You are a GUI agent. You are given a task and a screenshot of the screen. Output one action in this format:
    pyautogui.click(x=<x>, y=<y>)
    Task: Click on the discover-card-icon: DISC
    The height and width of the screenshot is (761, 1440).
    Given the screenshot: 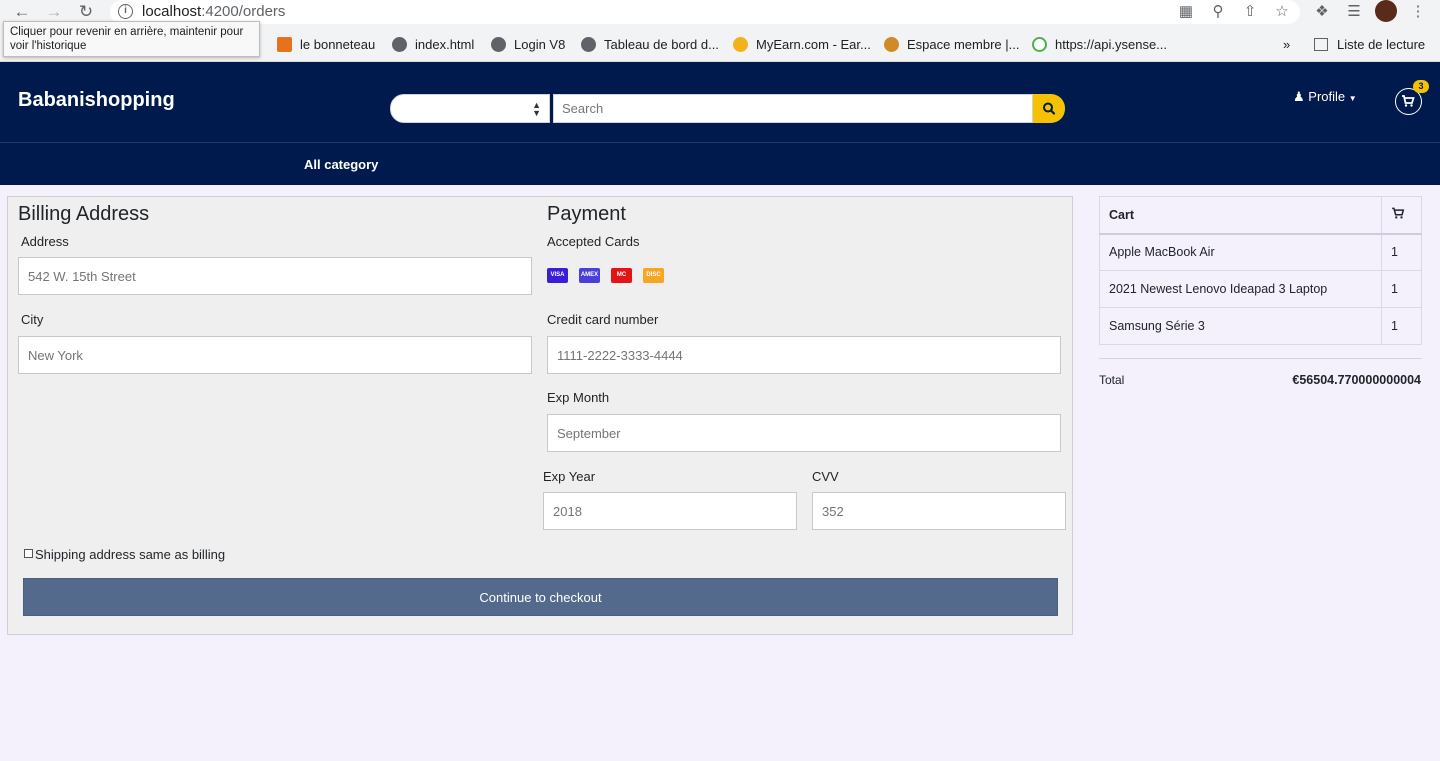 What is the action you would take?
    pyautogui.click(x=653, y=275)
    